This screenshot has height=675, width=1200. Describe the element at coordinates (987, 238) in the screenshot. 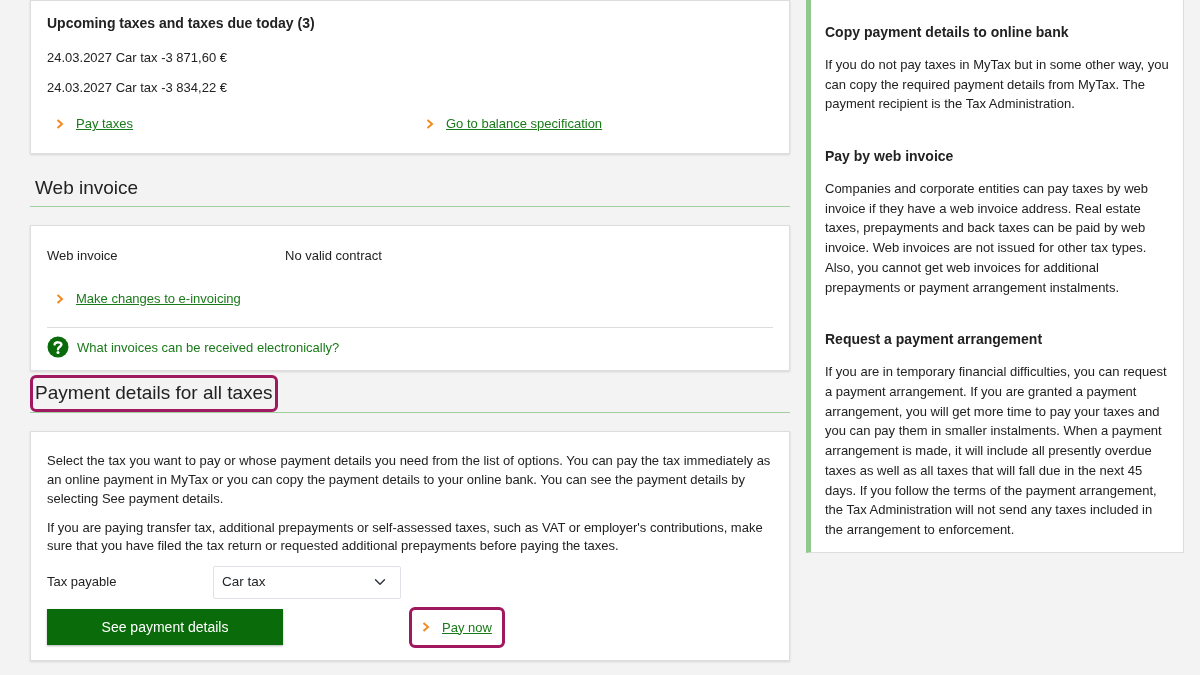

I see `paragraph: Companies and corporate entities can pay taxes by web invoice if they have a web invoice address. Real estate taxes, prepayments and back taxes can be paid by web invoice. Web invoices are not issued for other tax types. Also, you cannot get web invoices for additional prepayments or payment arrangement instalments.` at that location.